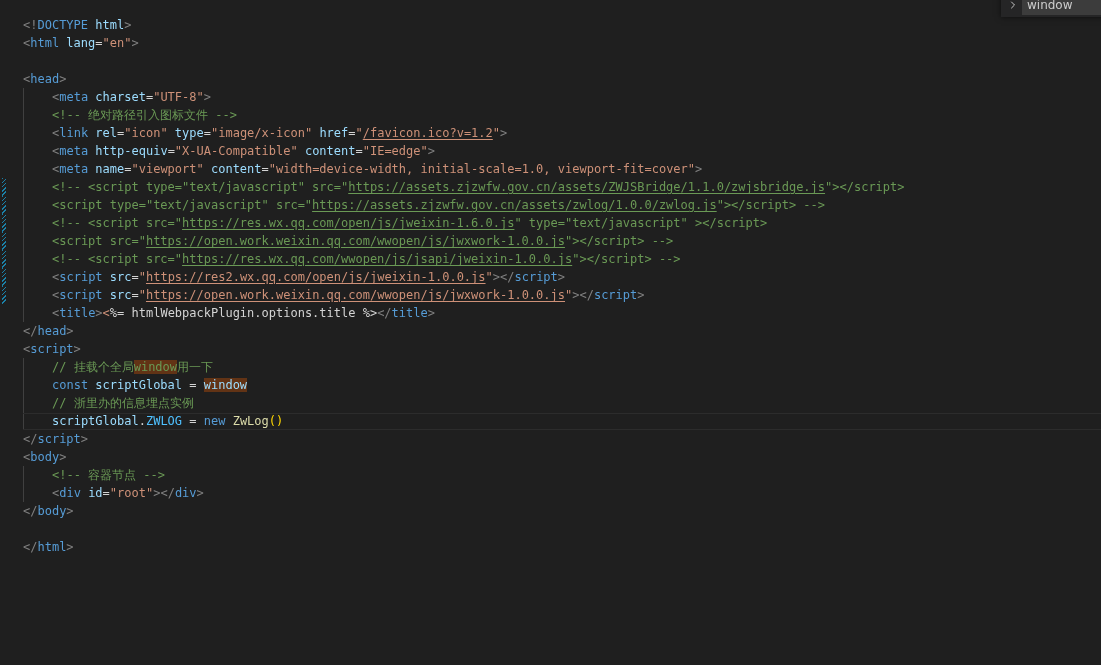  Describe the element at coordinates (131, 97) in the screenshot. I see `code-line: <meta charset="UTF-8">` at that location.